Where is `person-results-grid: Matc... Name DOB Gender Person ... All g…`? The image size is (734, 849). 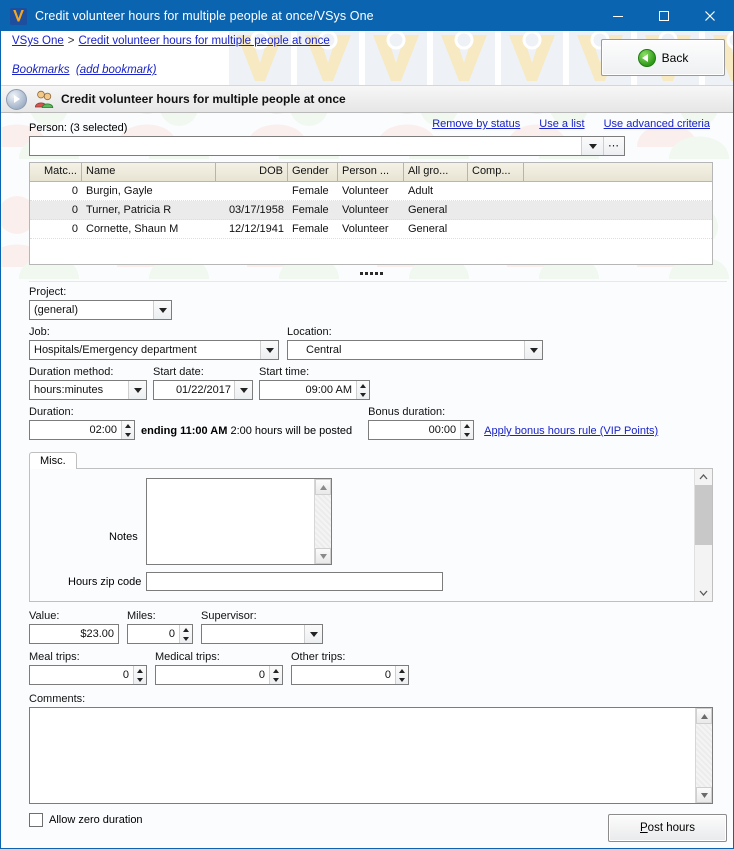
person-results-grid: Matc... Name DOB Gender Person ... All g… is located at coordinates (371, 213).